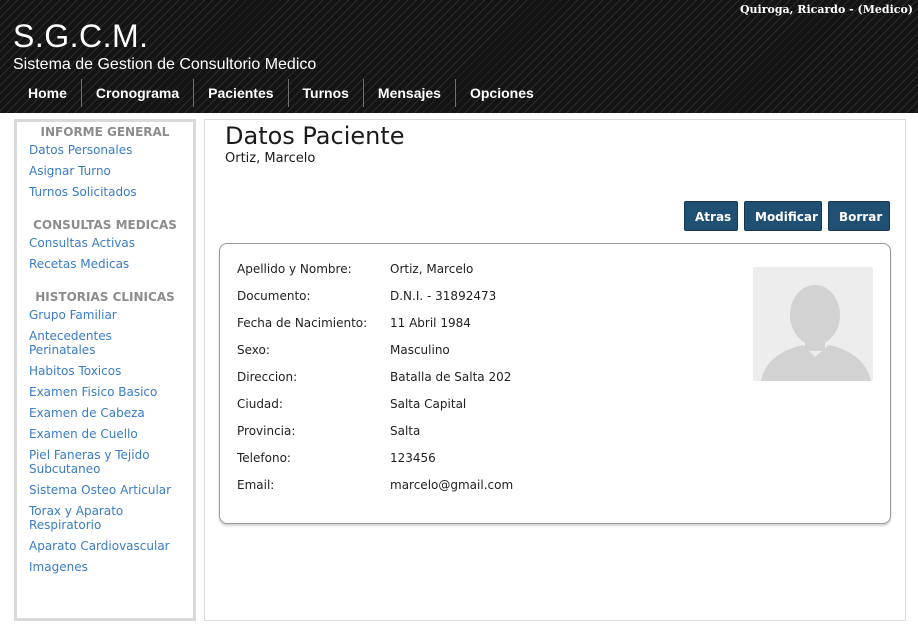 The width and height of the screenshot is (918, 624). I want to click on nav-cronograma: Cronograma, so click(136, 93).